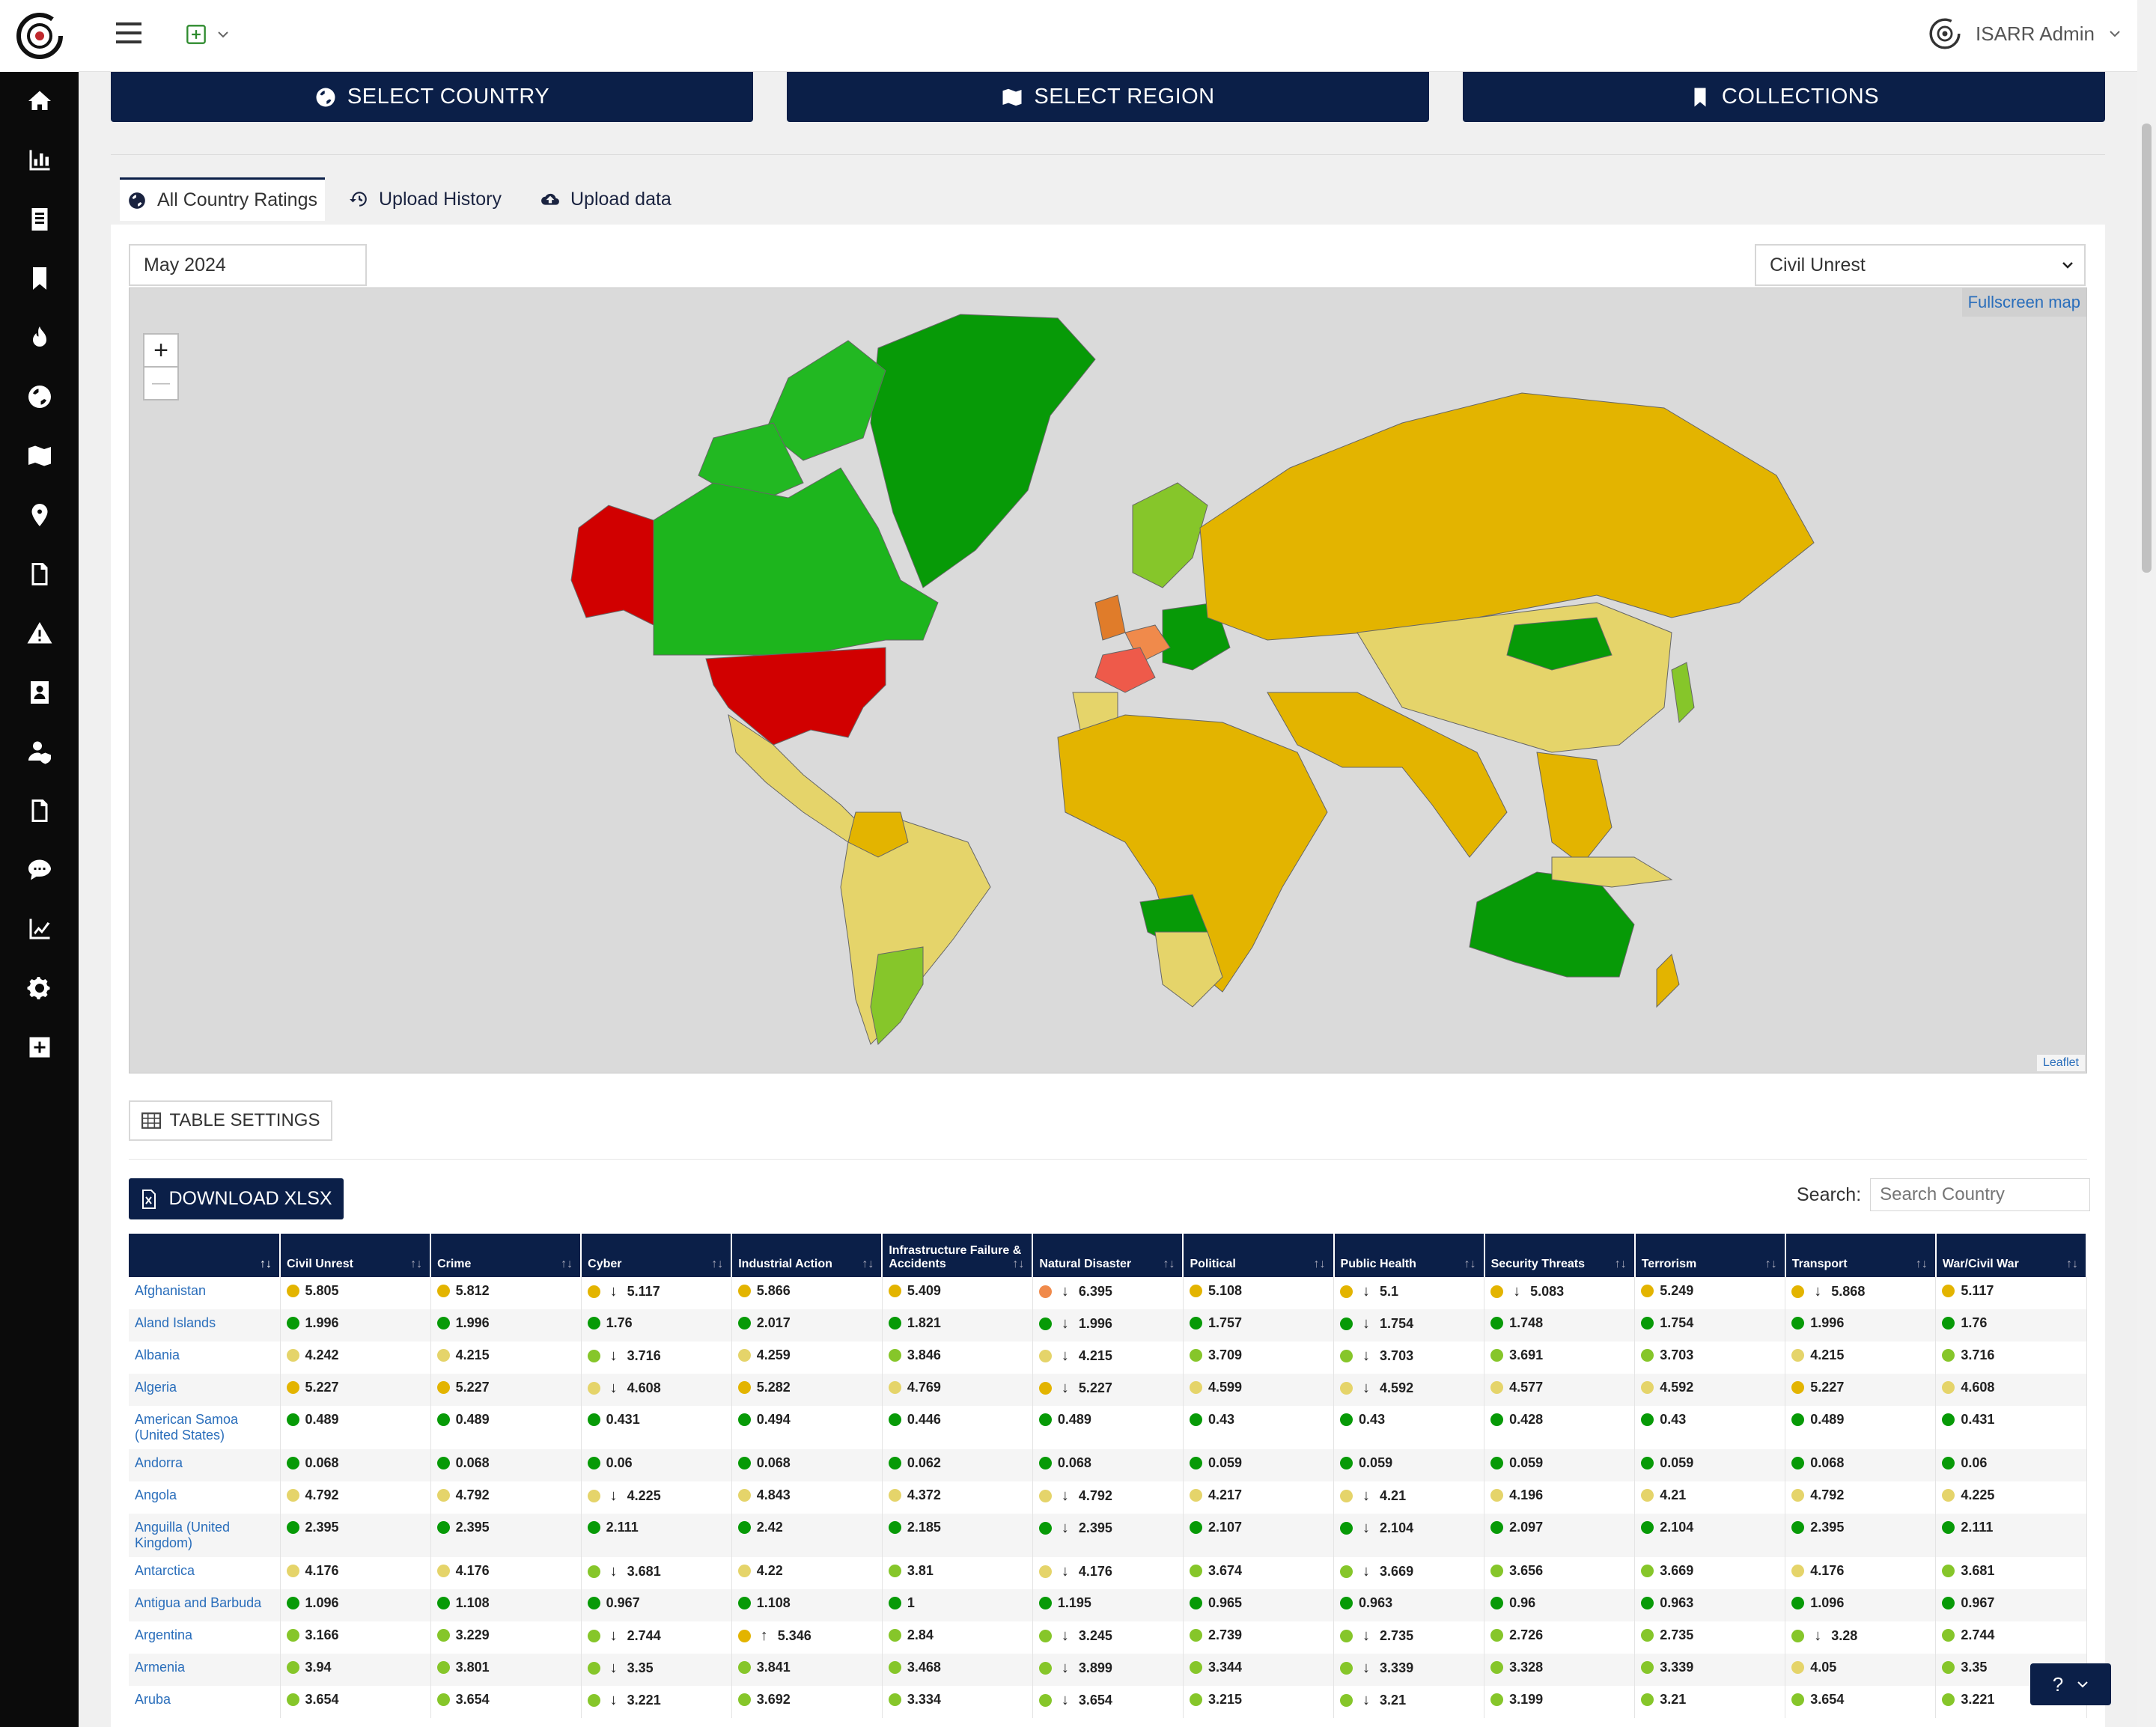 The height and width of the screenshot is (1727, 2156). I want to click on rating-value: 0.068, so click(773, 1462).